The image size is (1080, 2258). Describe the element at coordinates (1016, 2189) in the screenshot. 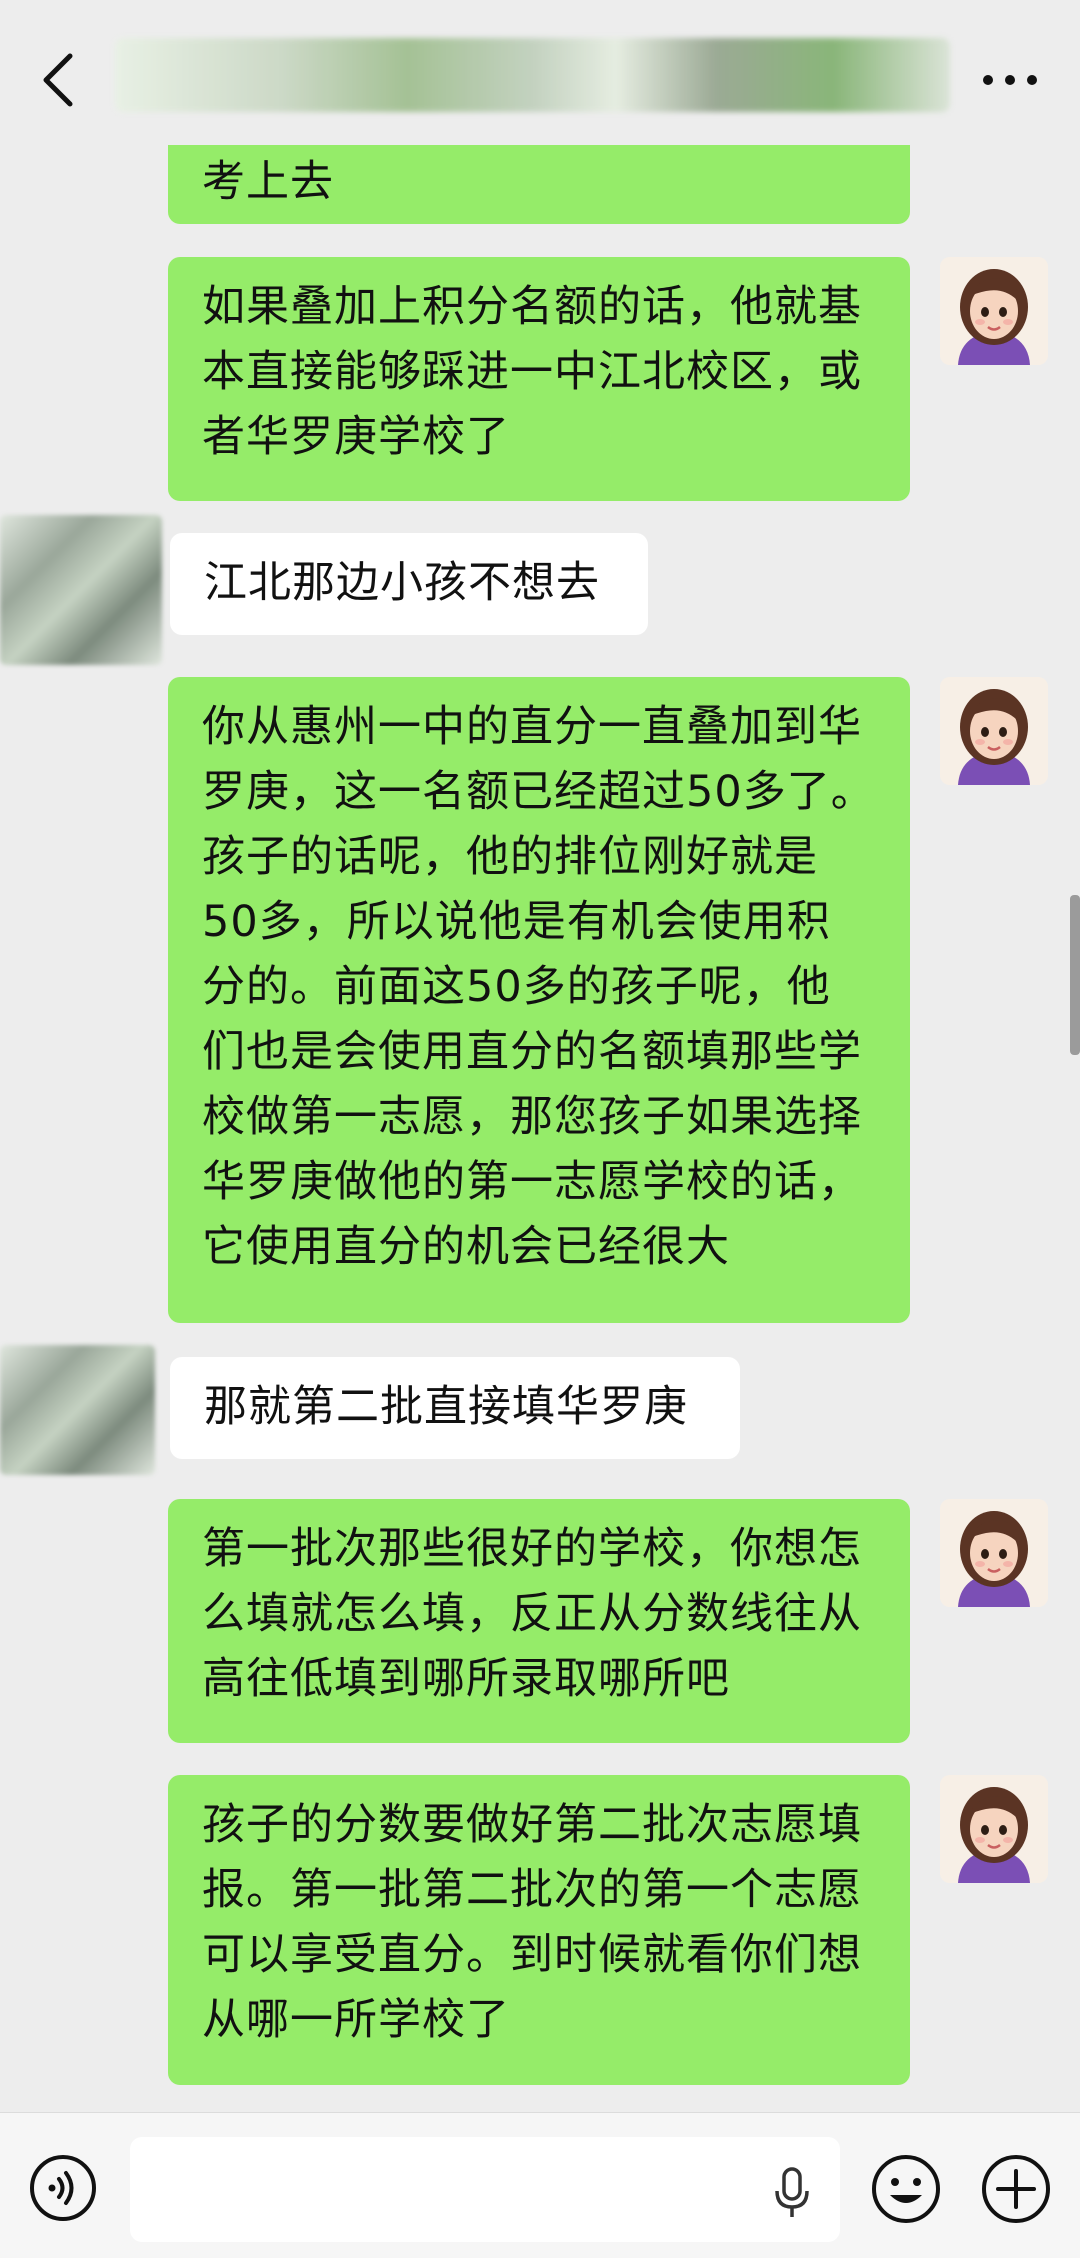

I see `plus-icon` at that location.